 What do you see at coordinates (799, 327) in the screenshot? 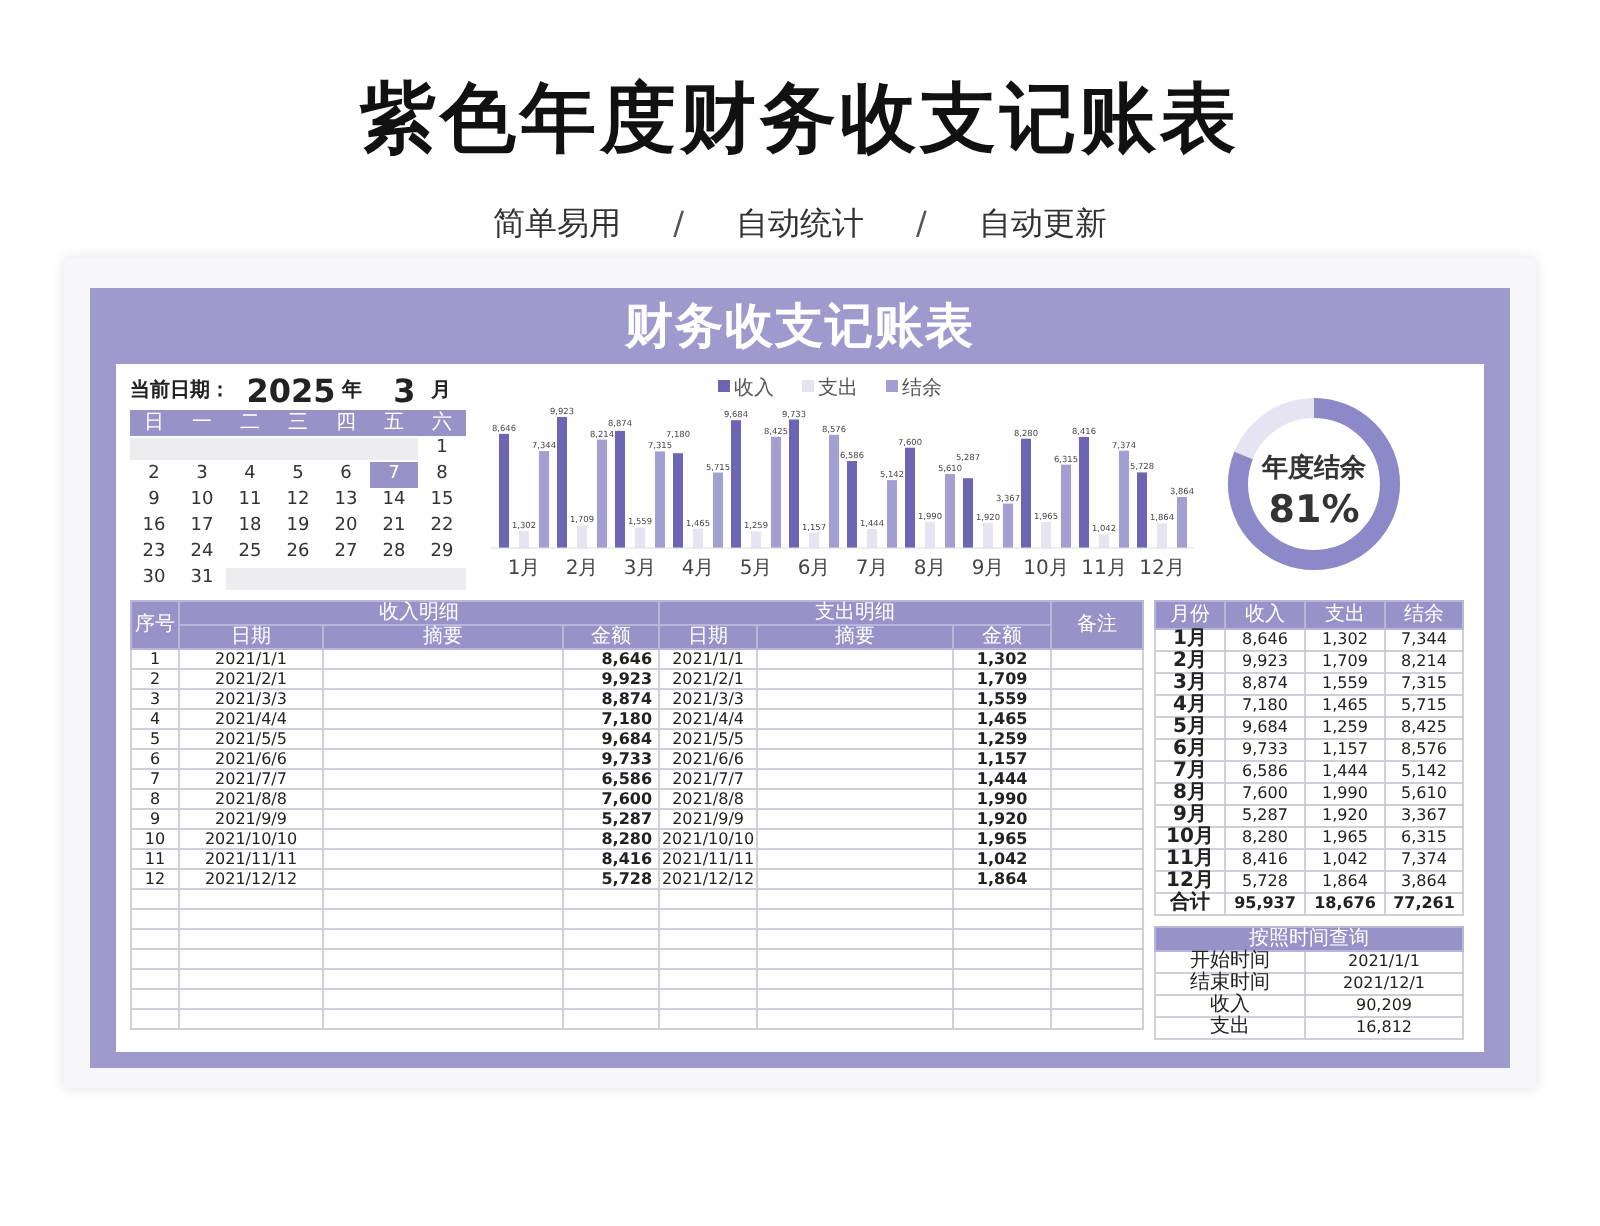
I see `sheet-title: 财务收支记账表` at bounding box center [799, 327].